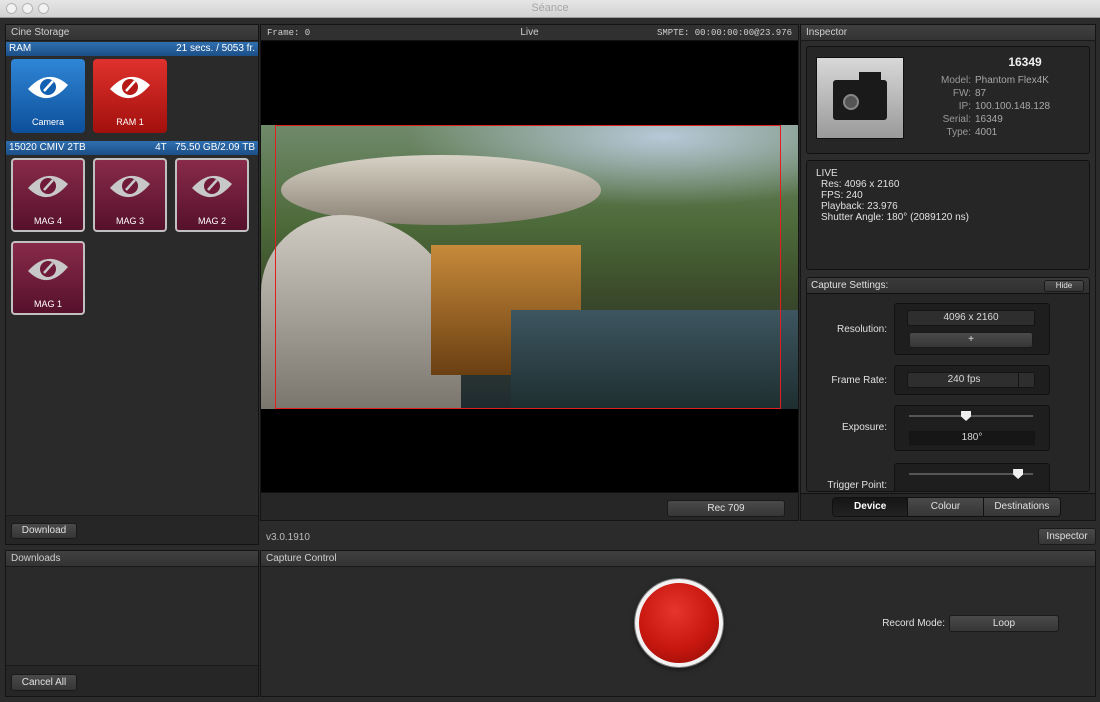  I want to click on ip-key: IP:, so click(964, 106).